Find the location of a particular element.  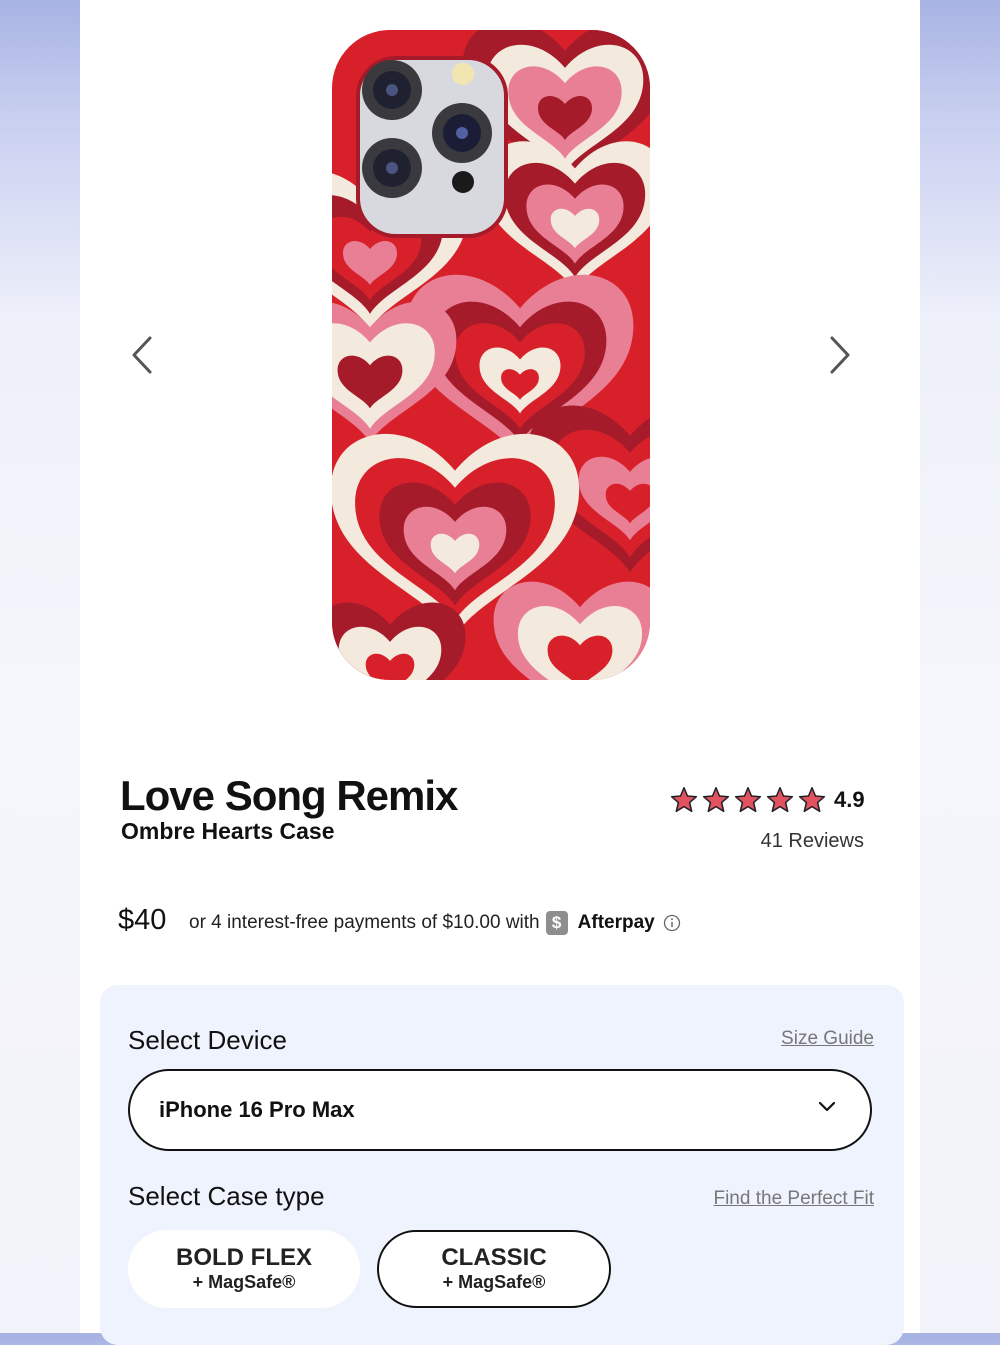

product-title: Love Song Remix is located at coordinates (289, 795).